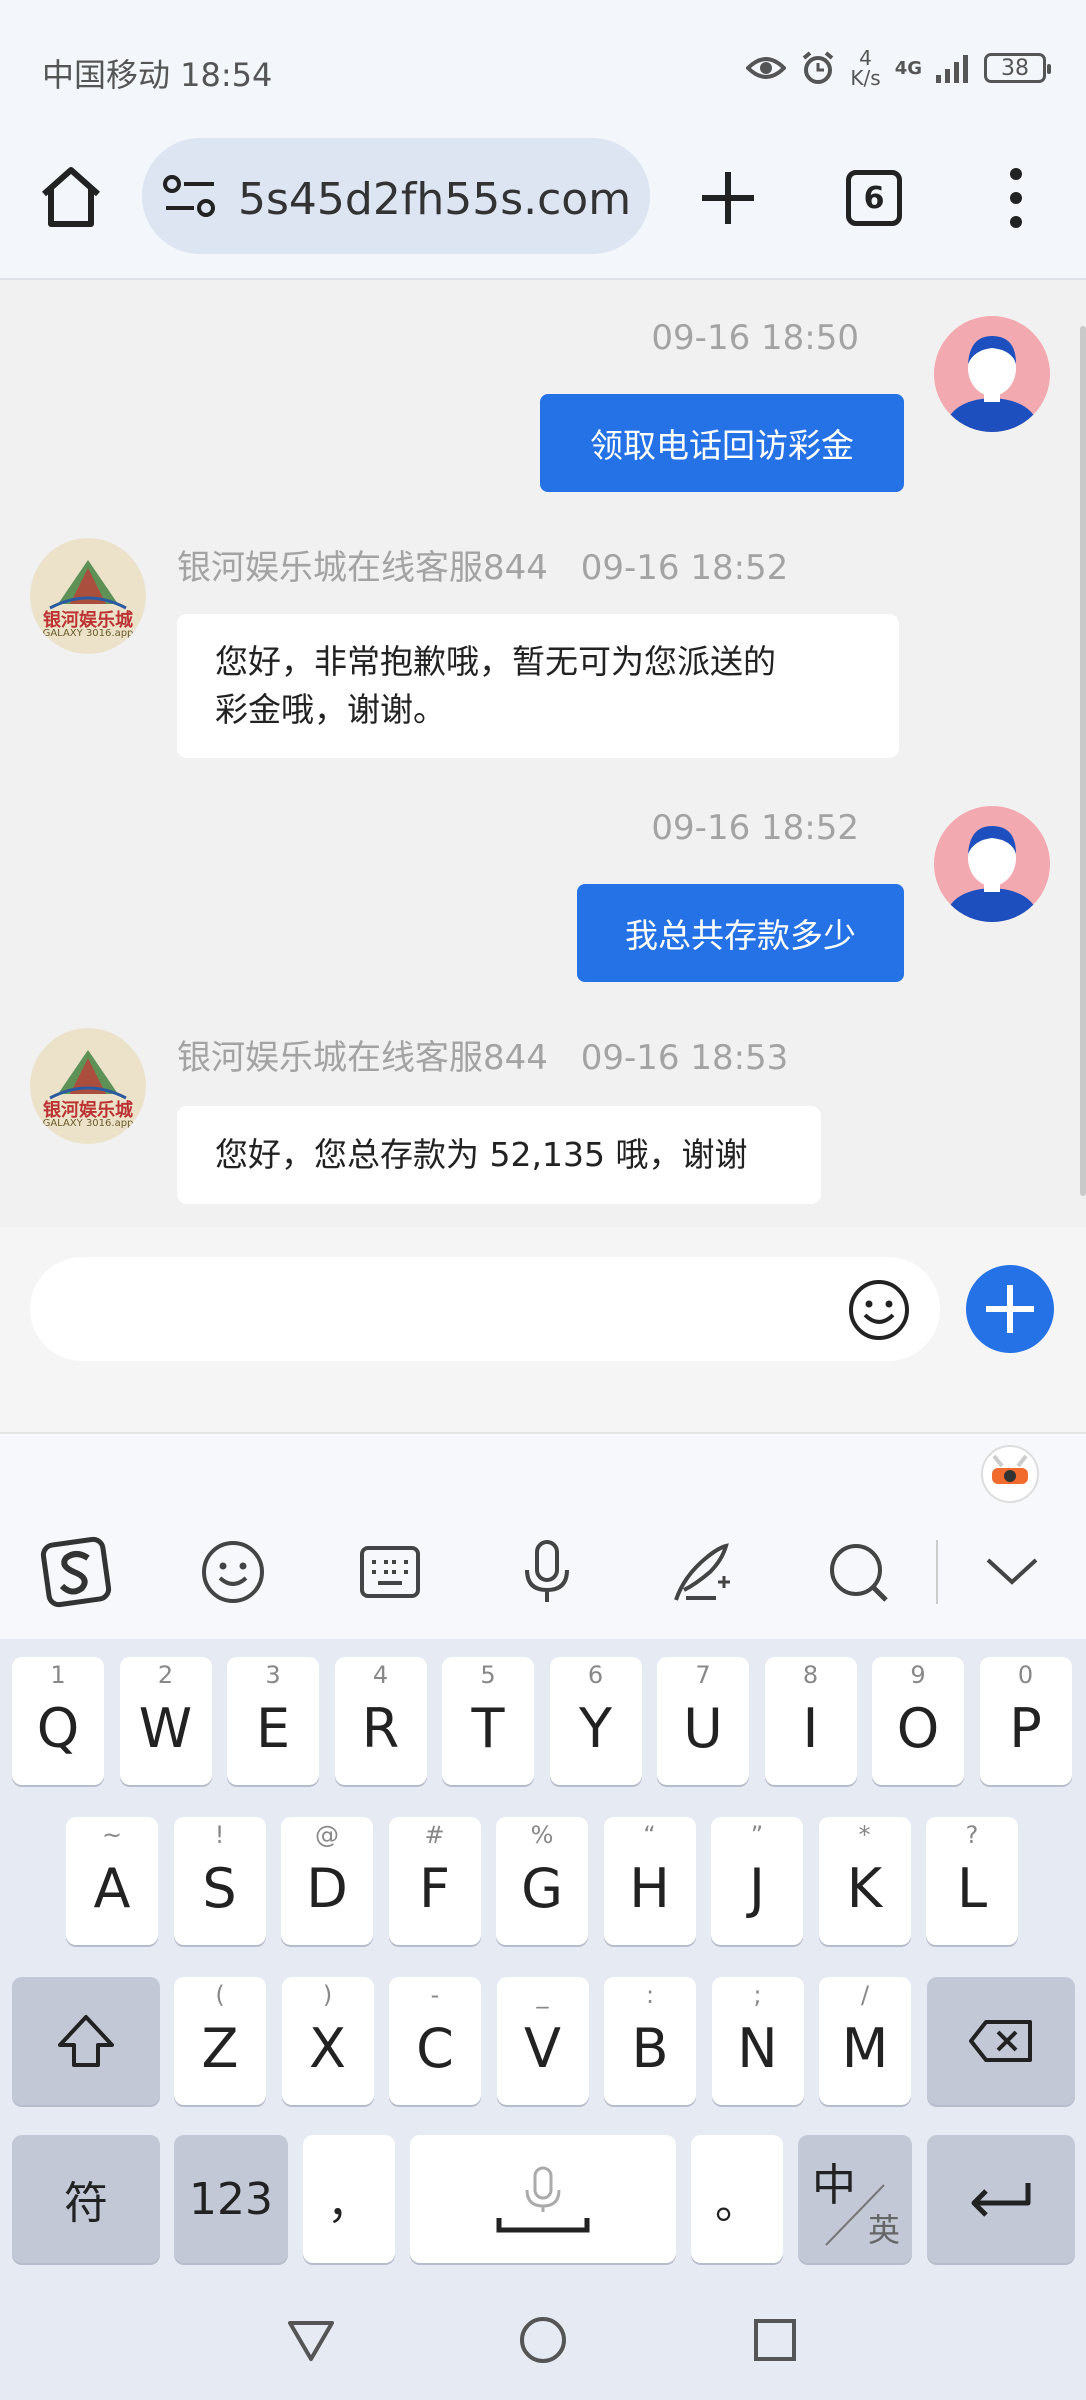 The width and height of the screenshot is (1086, 2400). What do you see at coordinates (855, 2199) in the screenshot?
I see `language-switch-key: 中 英` at bounding box center [855, 2199].